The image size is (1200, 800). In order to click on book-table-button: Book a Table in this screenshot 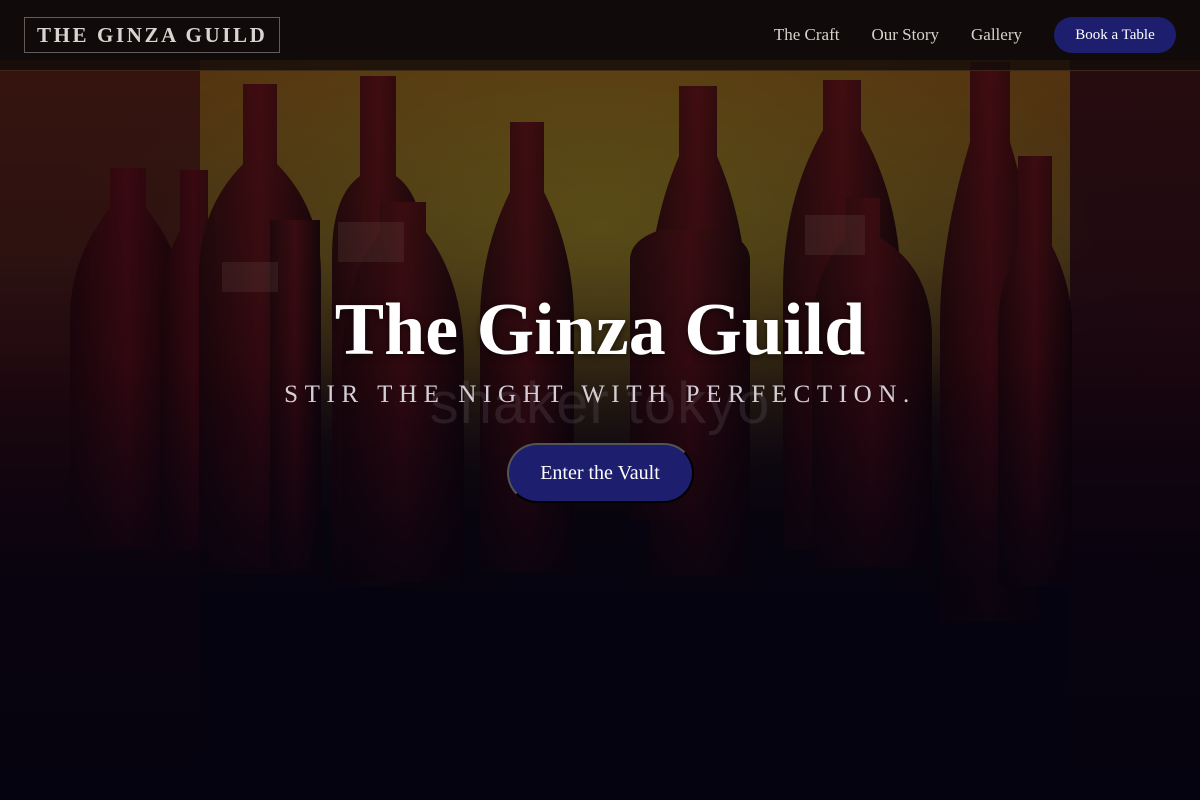, I will do `click(1115, 35)`.